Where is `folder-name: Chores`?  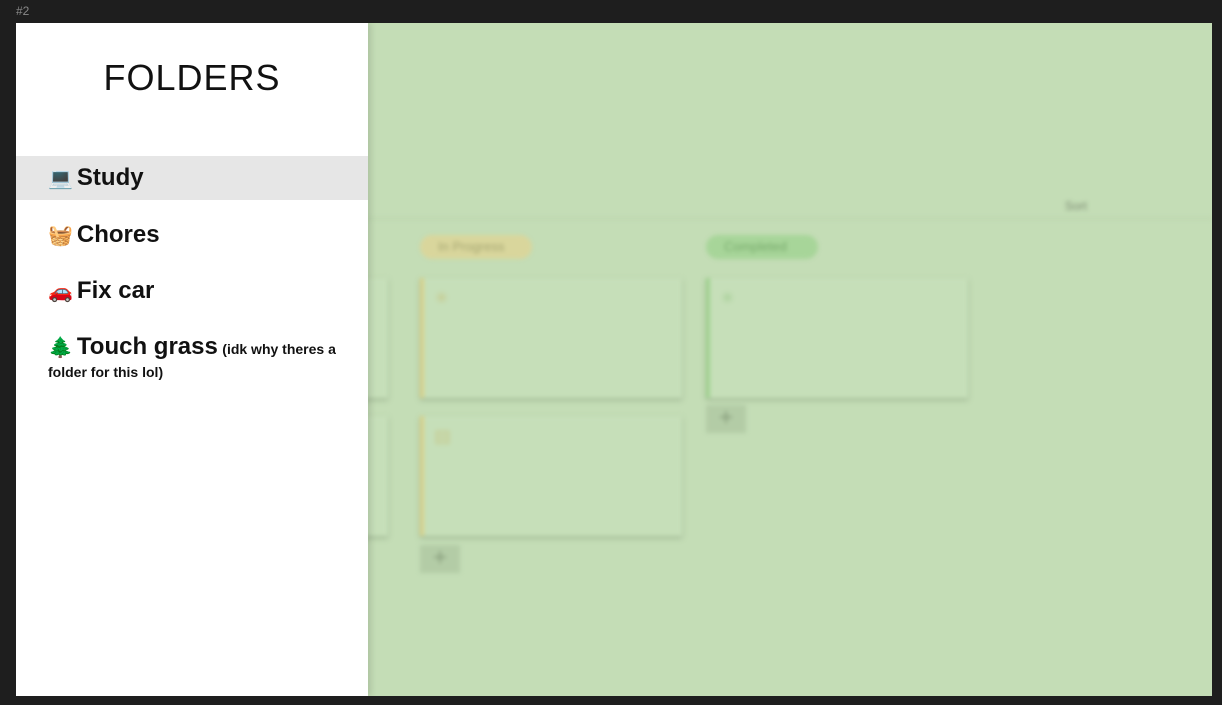
folder-name: Chores is located at coordinates (118, 234).